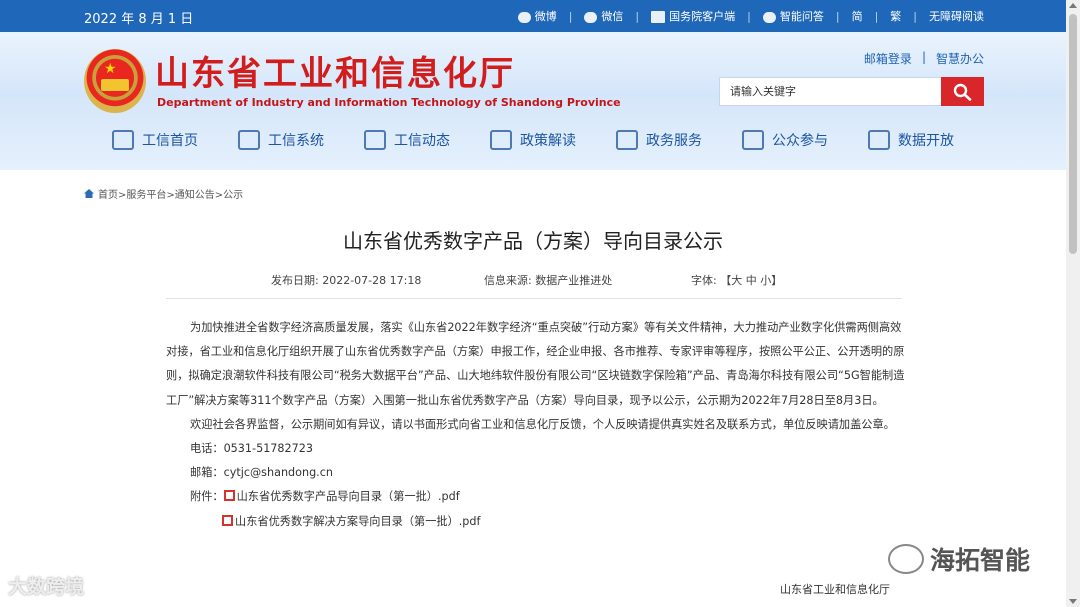 The height and width of the screenshot is (607, 1080). I want to click on top-links: 微博 | 微信 | 国务院客户端 | 智能问答 | 简 | 繁 | 无障碍阅读, so click(750, 16).